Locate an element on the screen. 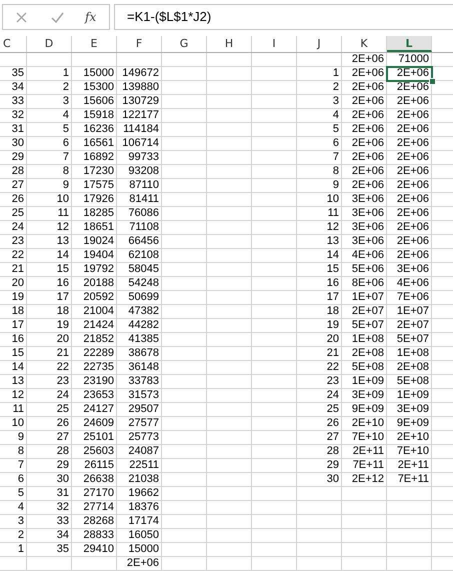 This screenshot has width=453, height=571. table-cell-text: 9E+09 is located at coordinates (413, 423).